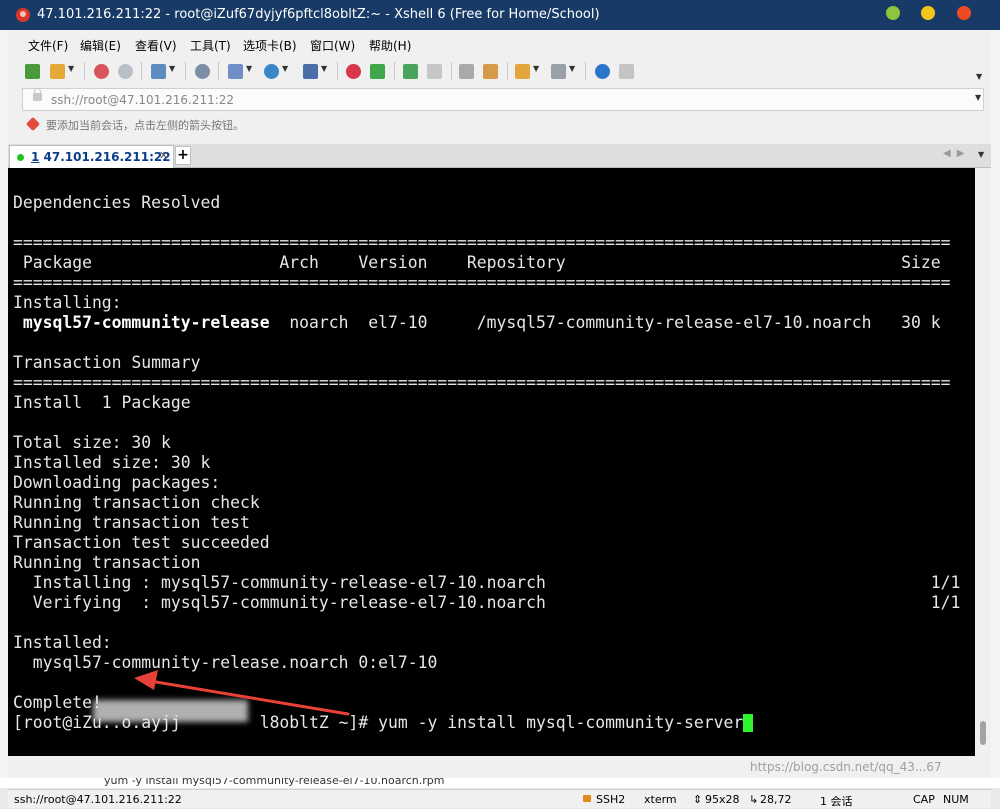 The width and height of the screenshot is (1000, 809). I want to click on terminal-line-text: Package Arch Version Repository Size, so click(477, 262).